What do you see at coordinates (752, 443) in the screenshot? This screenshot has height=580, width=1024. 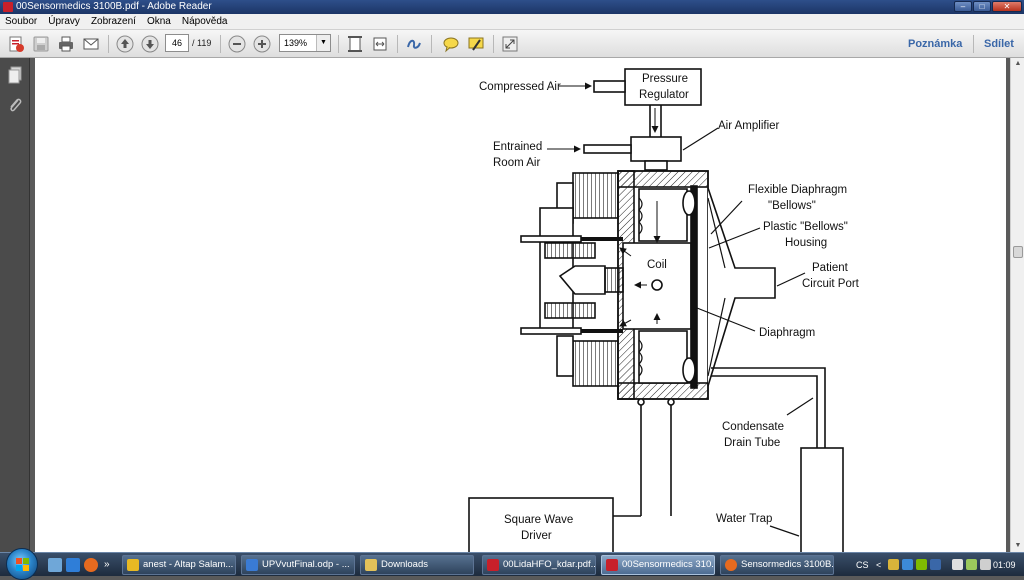 I see `label-condensate-2: Drain Tube` at bounding box center [752, 443].